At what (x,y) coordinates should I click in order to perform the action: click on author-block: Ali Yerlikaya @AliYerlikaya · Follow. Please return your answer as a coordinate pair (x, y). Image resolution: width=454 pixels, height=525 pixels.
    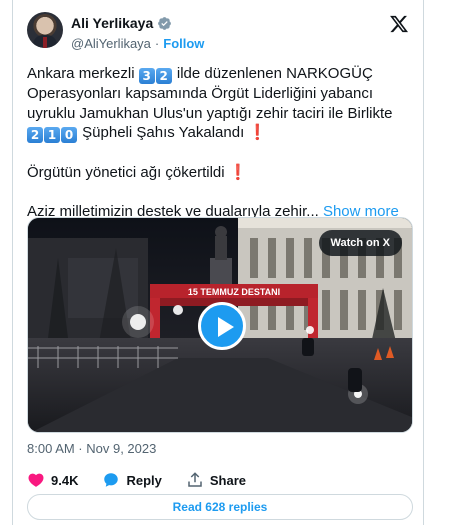
    Looking at the image, I should click on (137, 33).